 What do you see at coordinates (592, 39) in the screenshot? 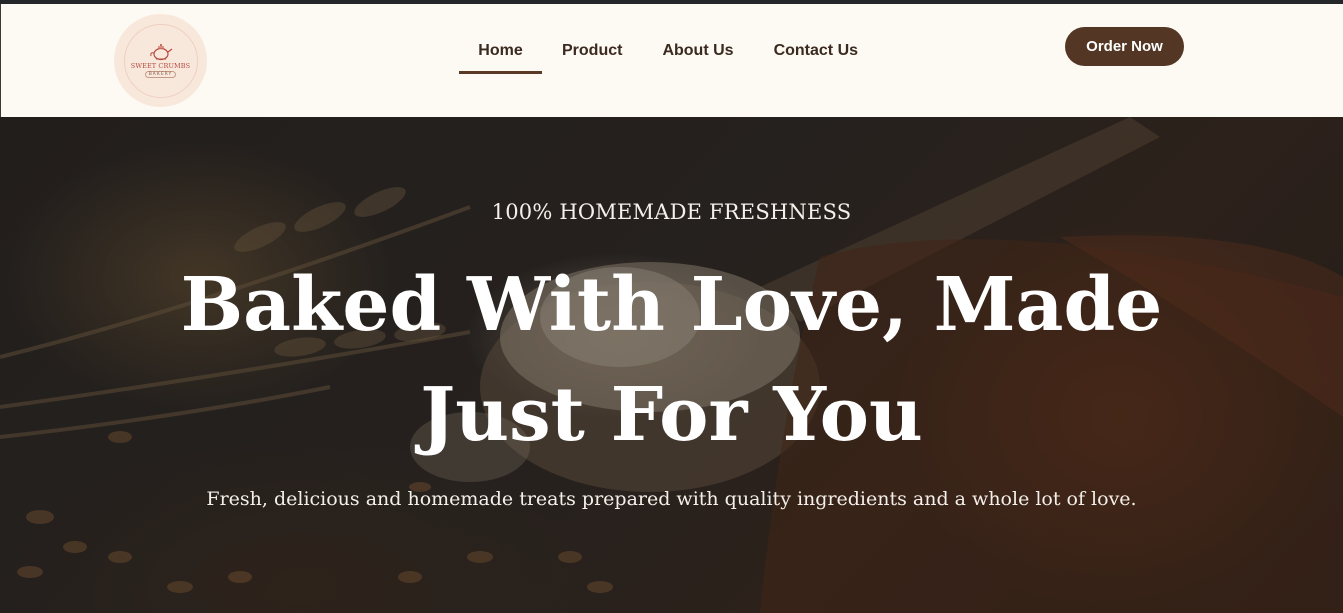
I see `nav-item-product: Product` at bounding box center [592, 39].